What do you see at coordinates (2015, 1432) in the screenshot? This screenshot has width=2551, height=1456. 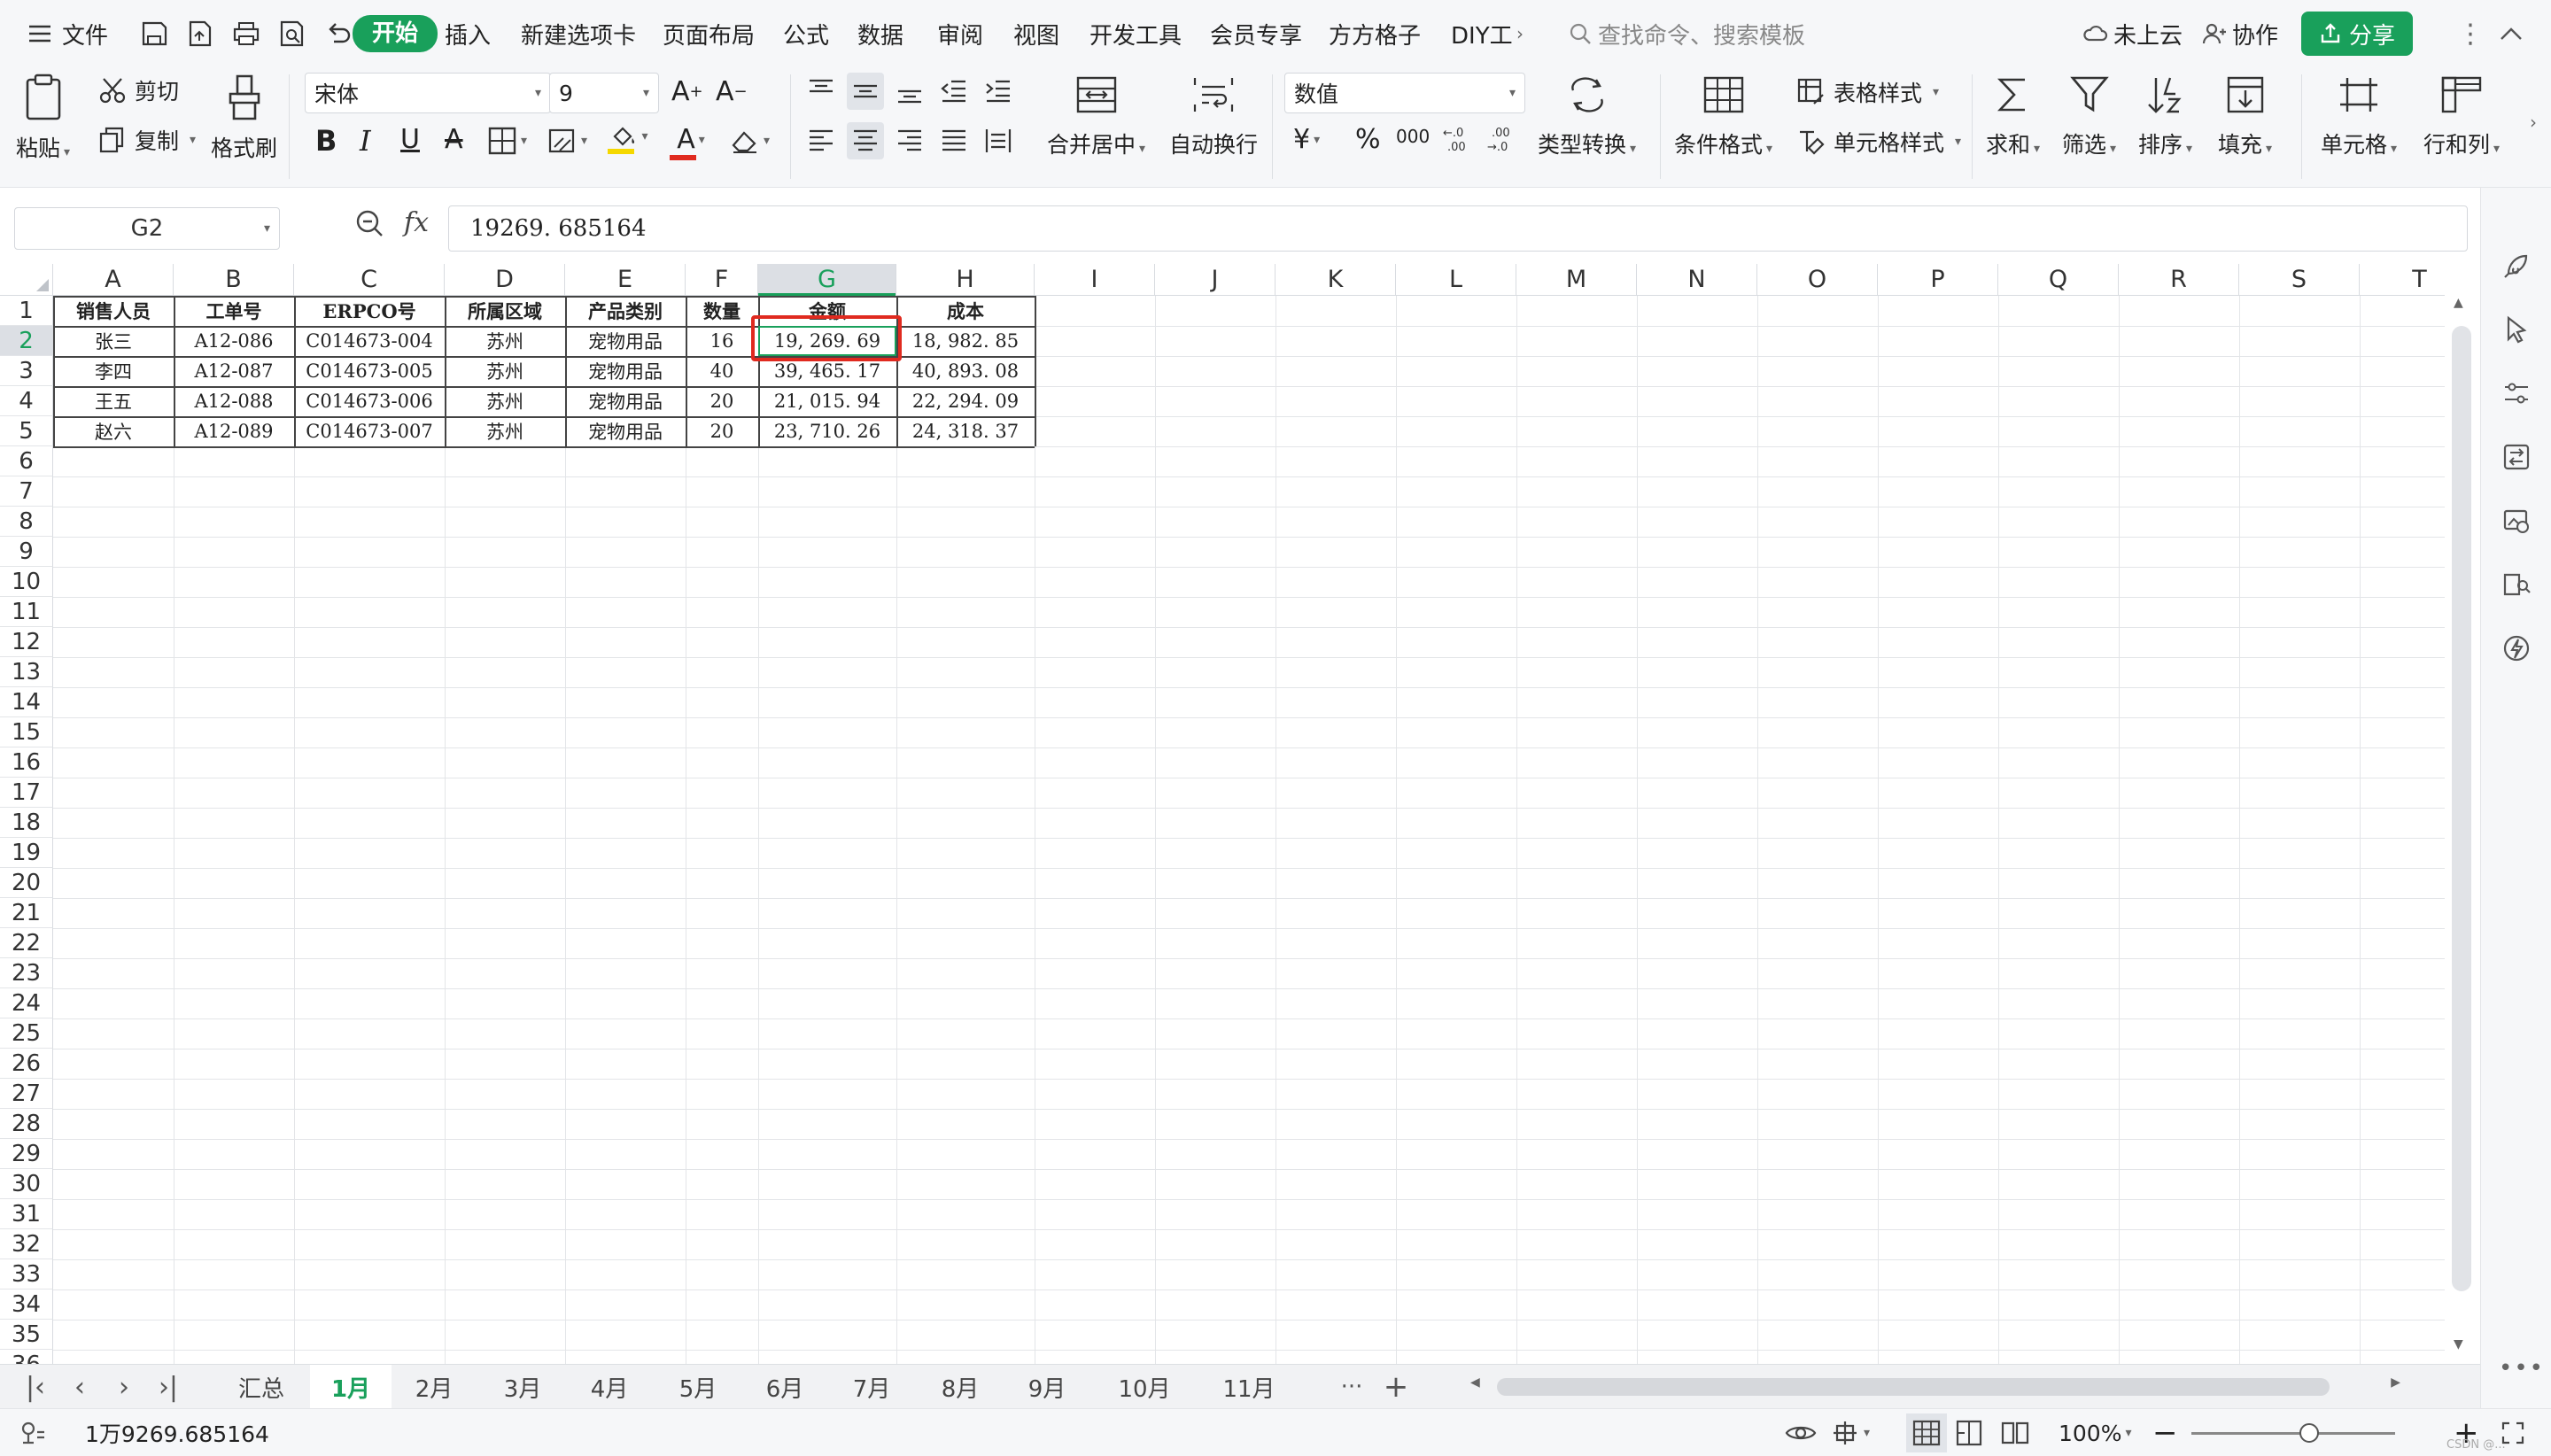 I see `page-layout-view-icon` at bounding box center [2015, 1432].